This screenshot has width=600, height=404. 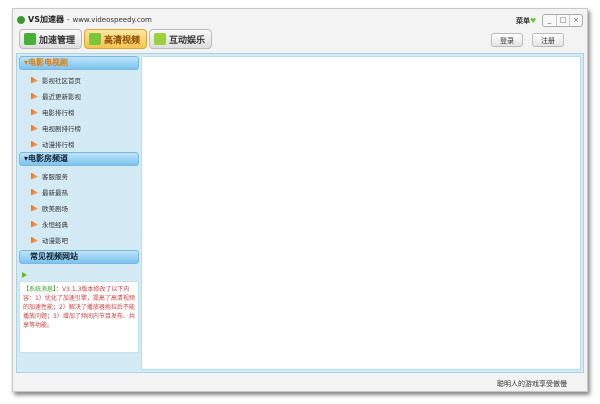 I want to click on app-name: VS加速器, so click(x=46, y=19).